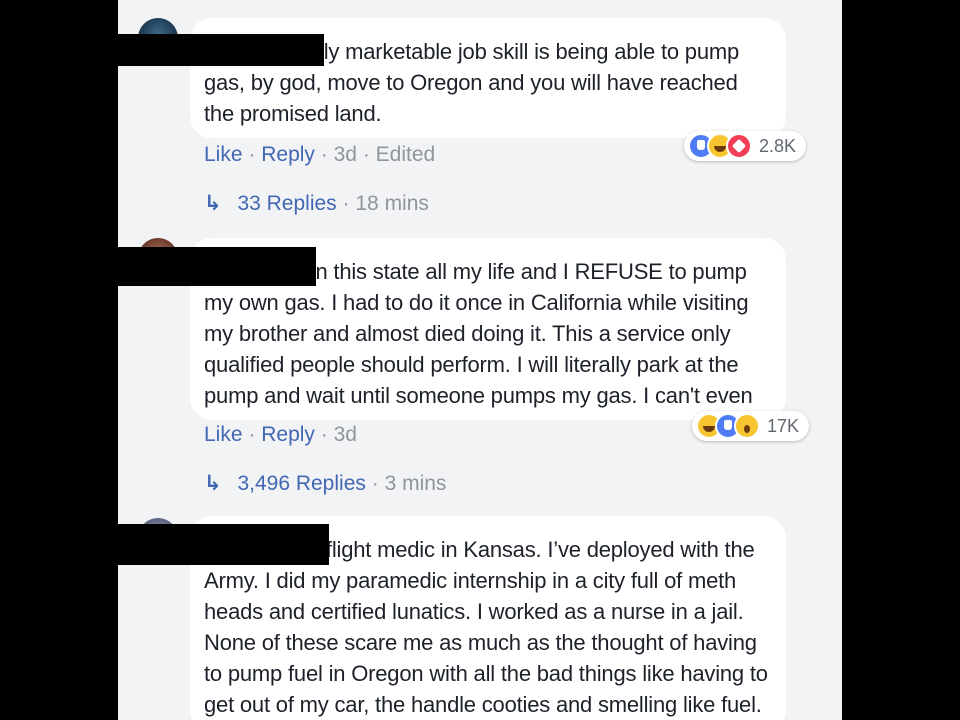 The image size is (960, 720). Describe the element at coordinates (392, 203) in the screenshot. I see `replies-timestamp: 18 mins` at that location.